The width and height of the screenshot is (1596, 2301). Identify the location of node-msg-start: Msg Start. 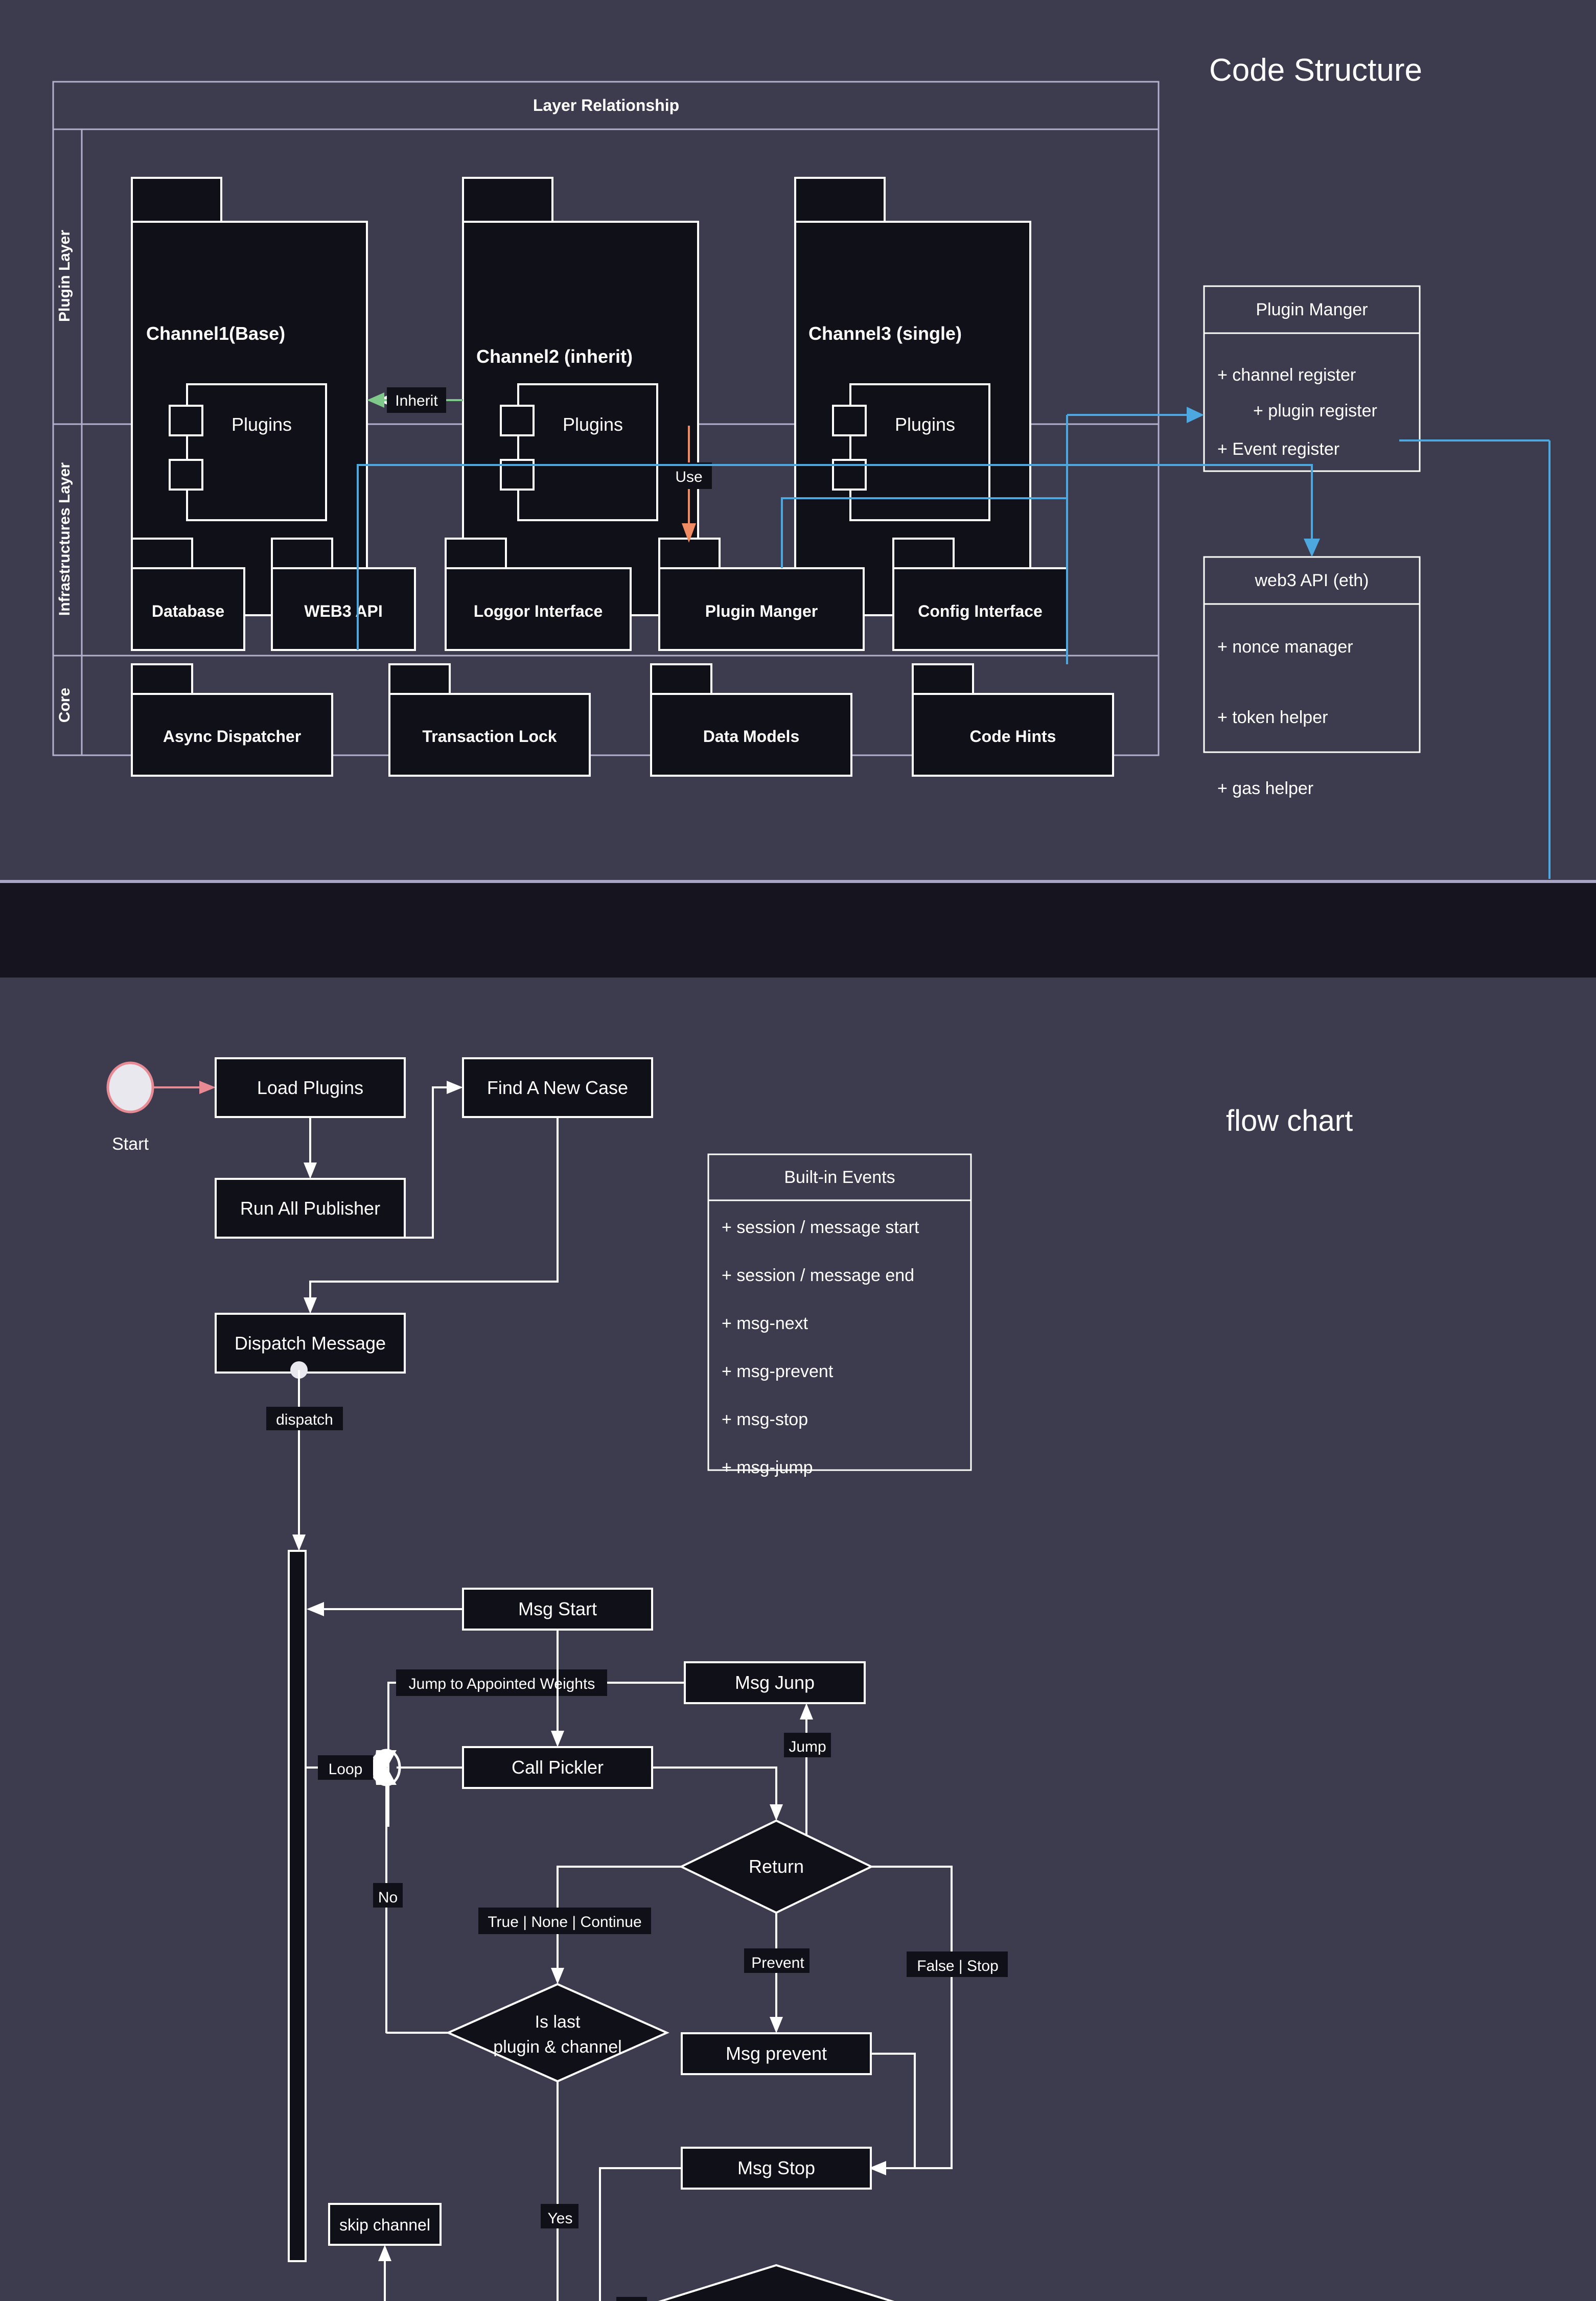
(558, 1609).